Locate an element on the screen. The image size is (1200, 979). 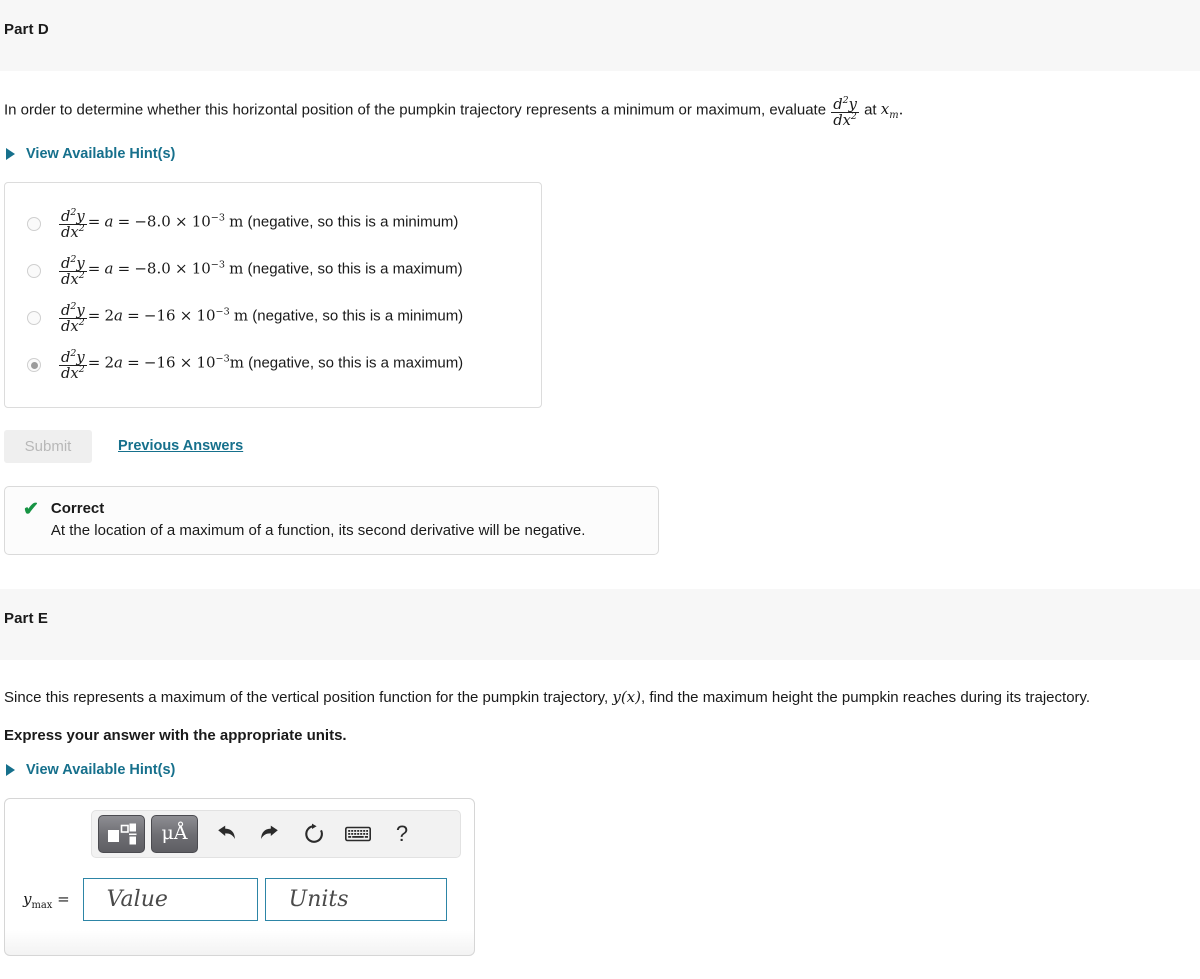
math-template-icon is located at coordinates (121, 834).